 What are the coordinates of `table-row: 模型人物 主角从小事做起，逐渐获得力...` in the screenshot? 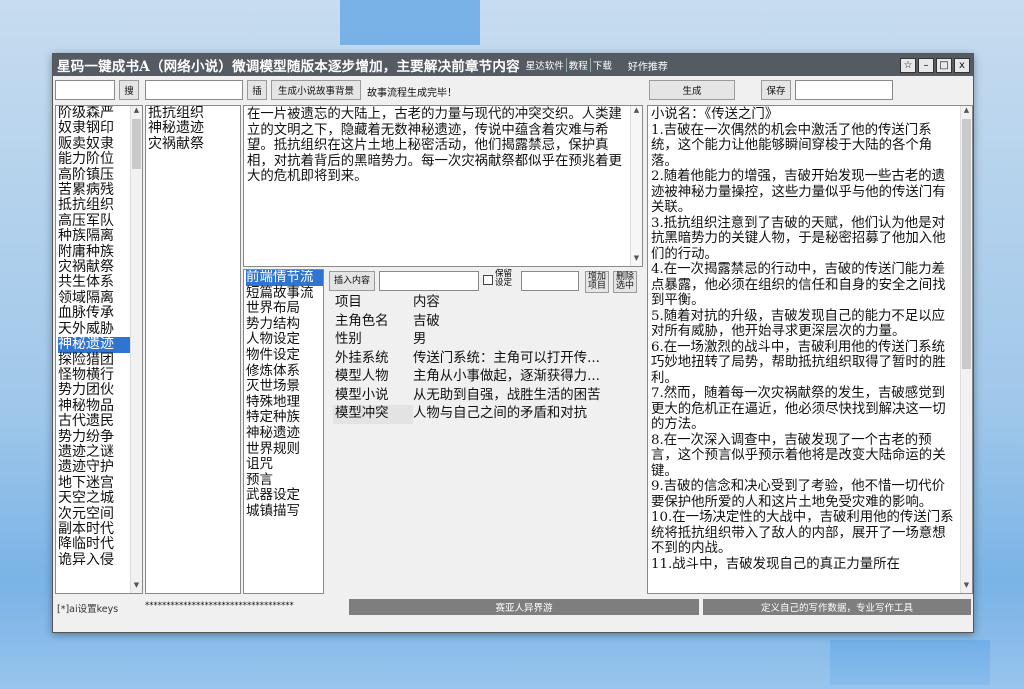 It's located at (488, 377).